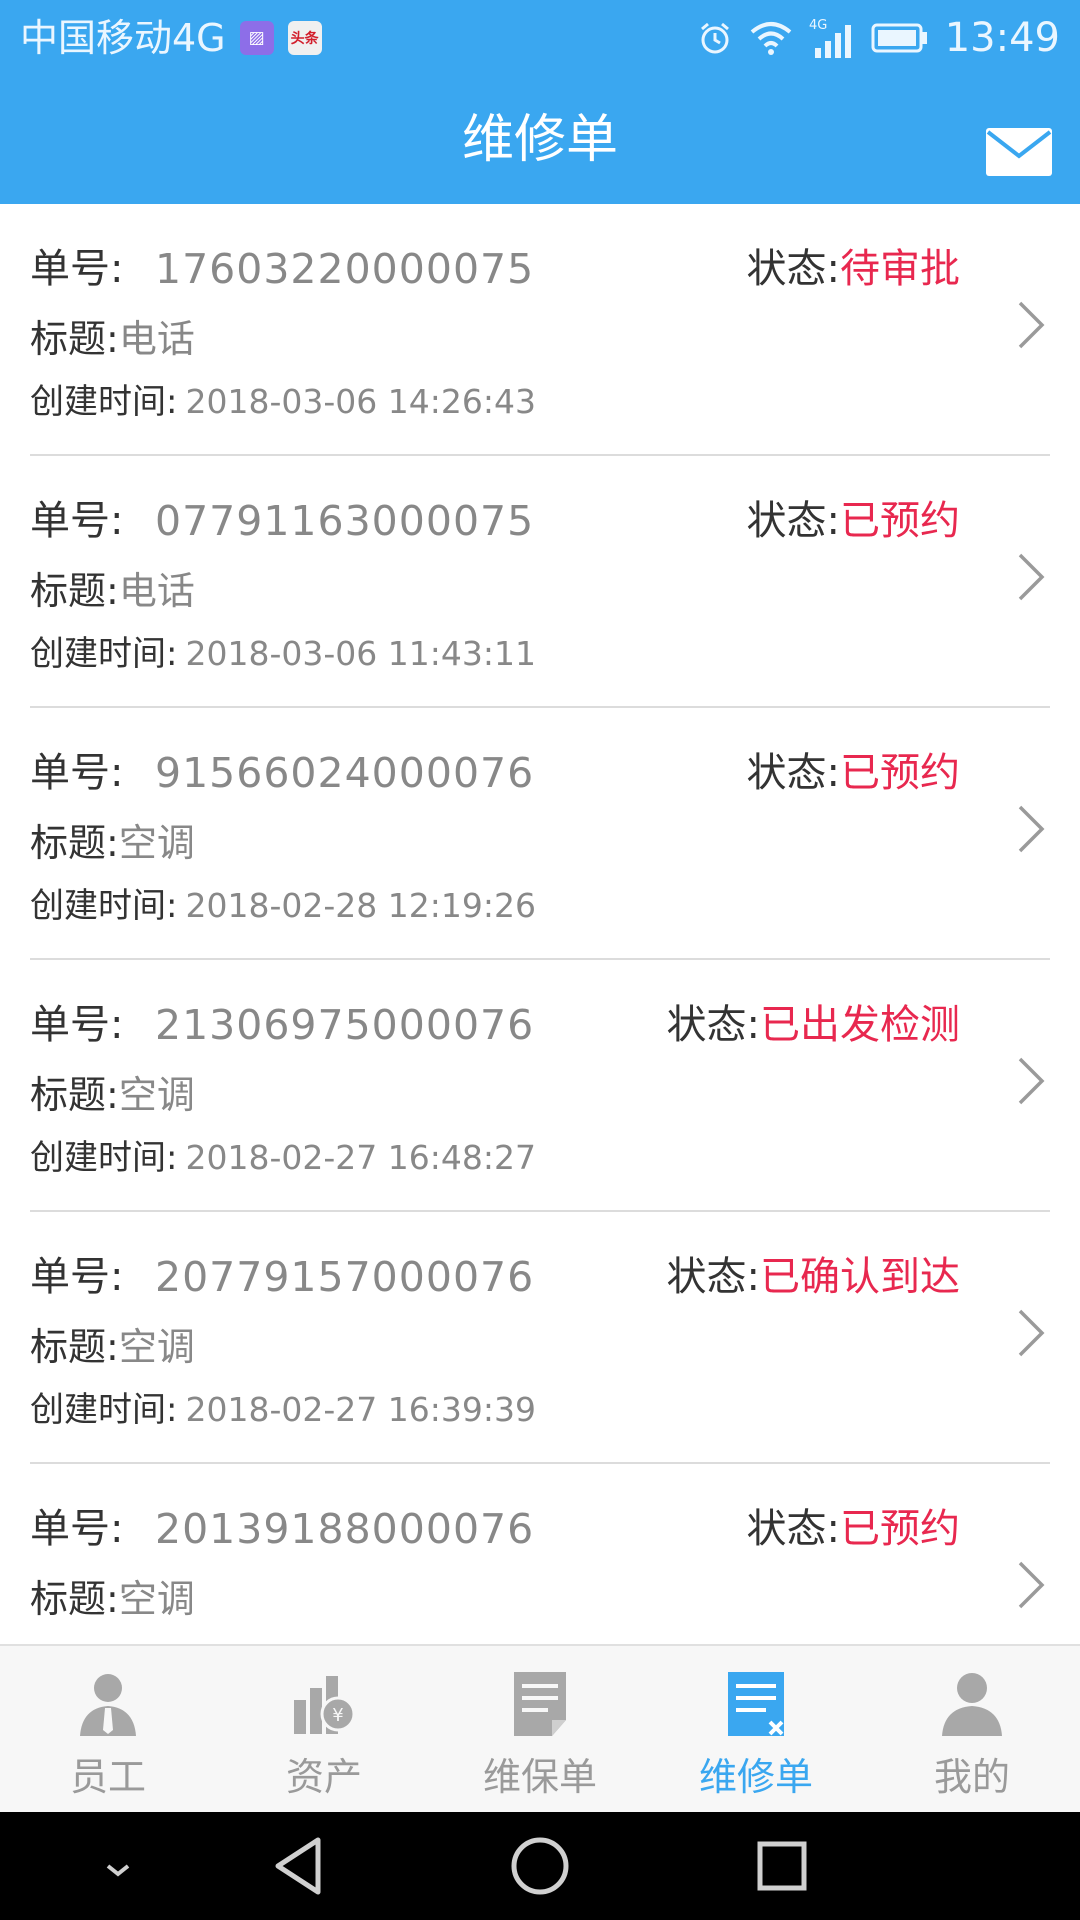  I want to click on tab-maintenance-order: 维保单, so click(540, 1730).